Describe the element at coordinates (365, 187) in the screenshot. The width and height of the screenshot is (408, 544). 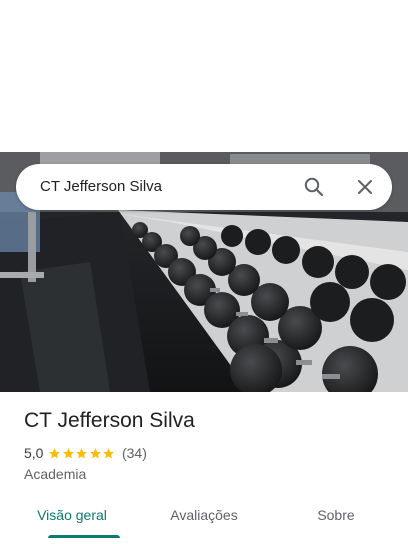
I see `close-icon` at that location.